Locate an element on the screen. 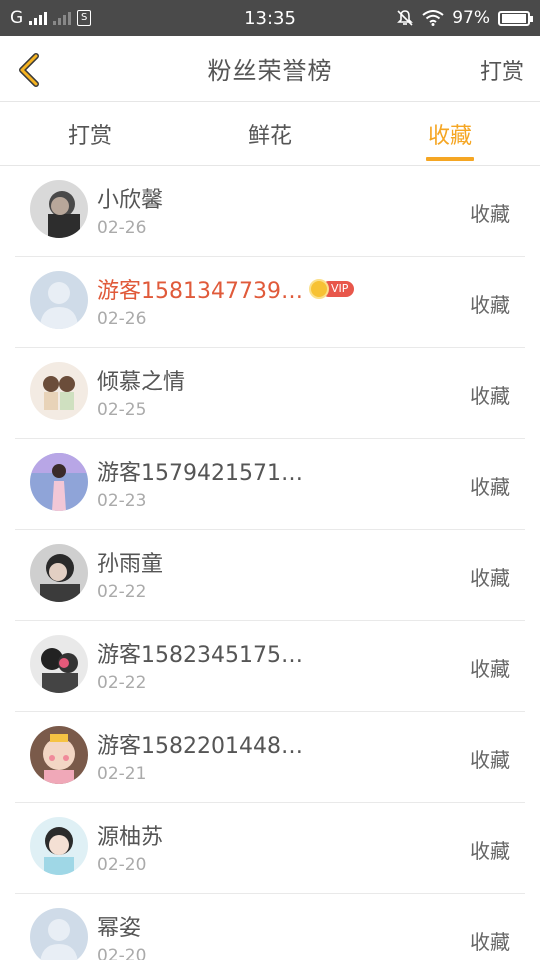 This screenshot has width=540, height=960. user-name-row: 游客1581347739… VIP is located at coordinates (226, 289).